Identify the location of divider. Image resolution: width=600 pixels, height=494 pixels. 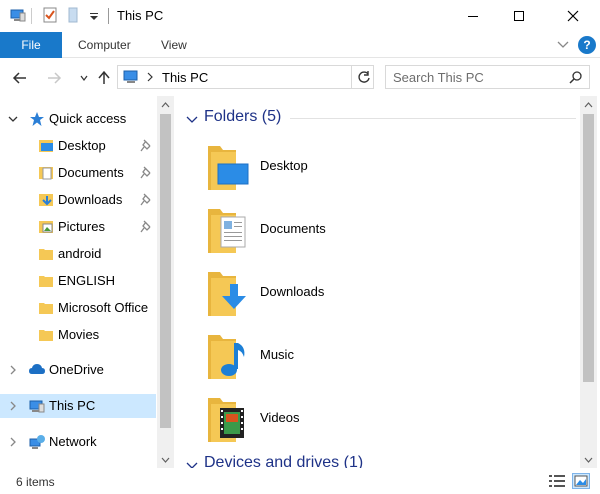
(433, 118).